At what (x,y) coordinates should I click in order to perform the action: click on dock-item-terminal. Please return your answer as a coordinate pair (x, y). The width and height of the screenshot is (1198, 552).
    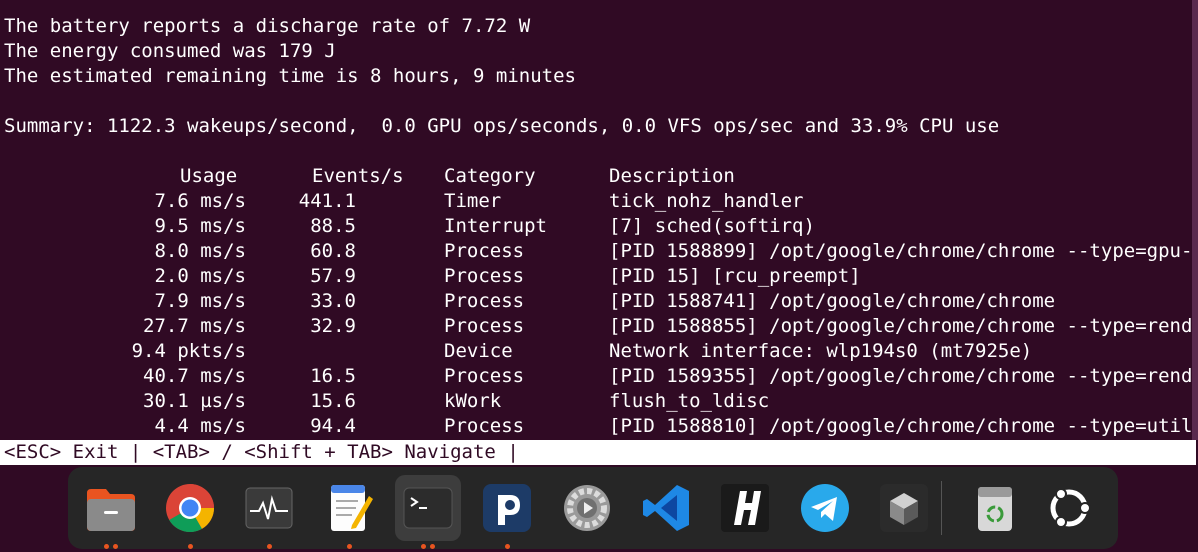
    Looking at the image, I should click on (428, 512).